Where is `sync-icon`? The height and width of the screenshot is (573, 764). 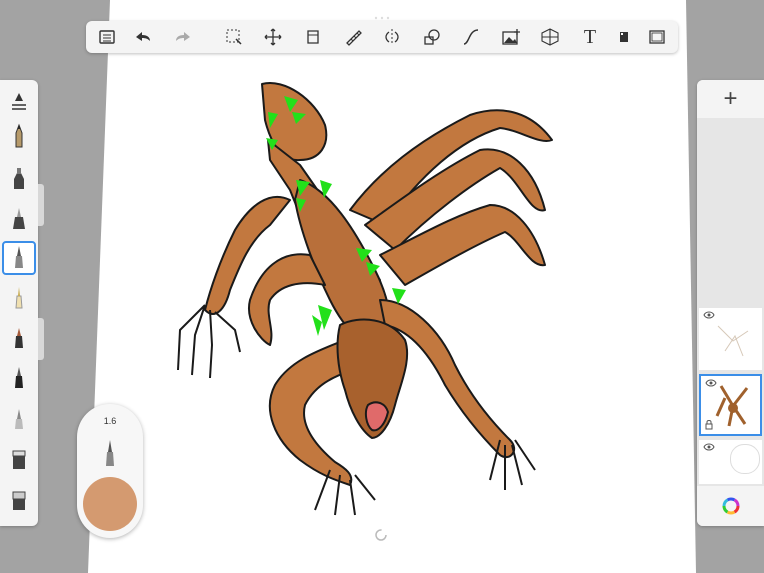 sync-icon is located at coordinates (381, 535).